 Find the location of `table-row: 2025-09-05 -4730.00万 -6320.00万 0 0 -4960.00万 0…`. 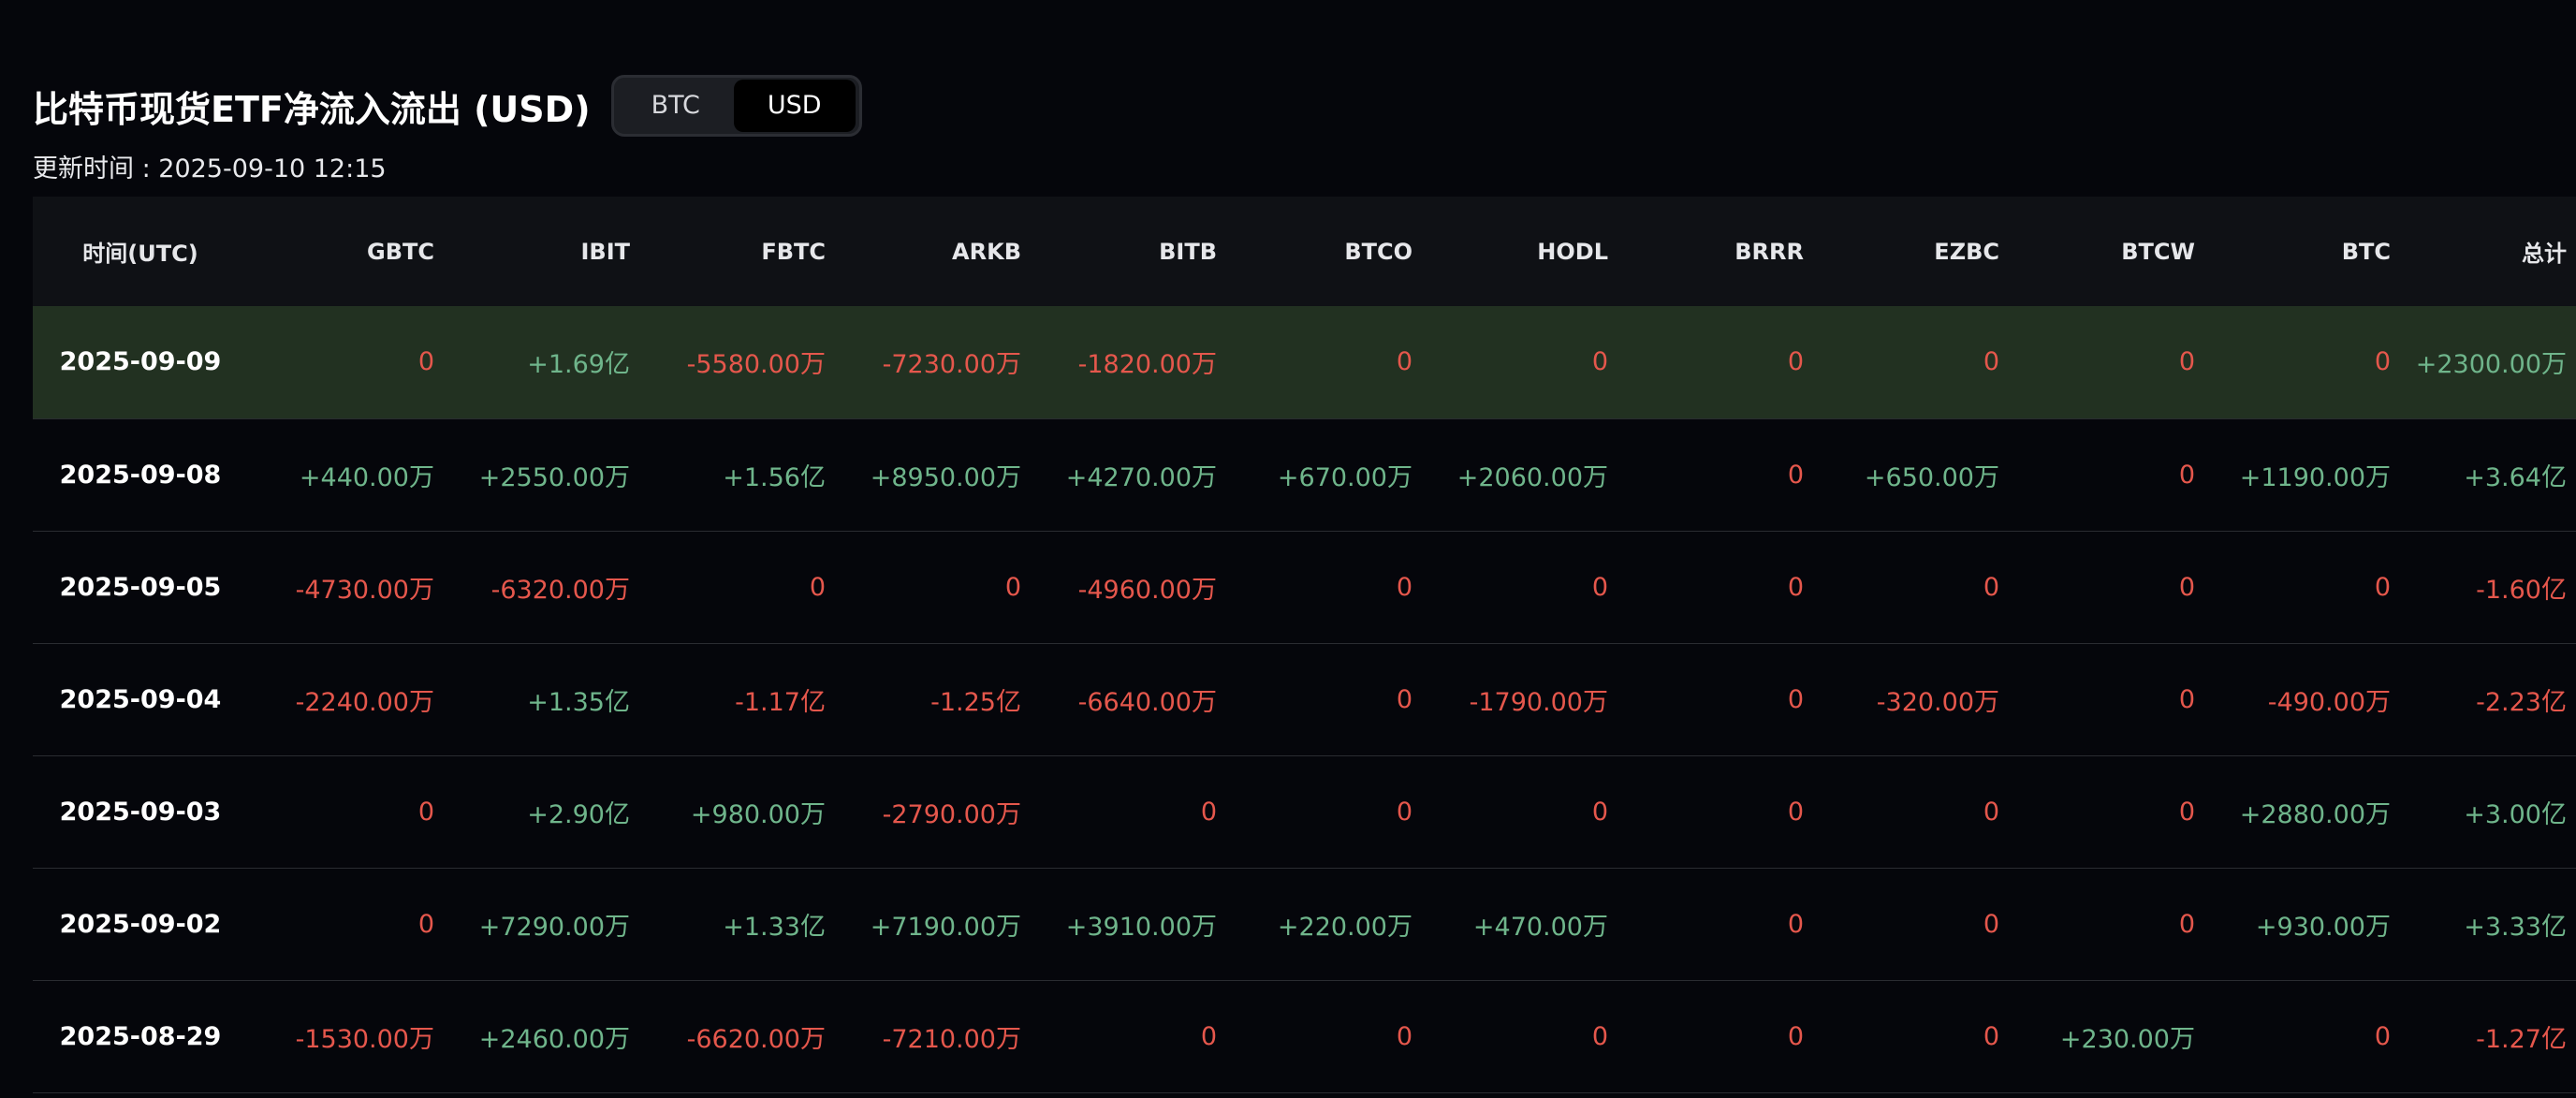

table-row: 2025-09-05 -4730.00万 -6320.00万 0 0 -4960.00万 0… is located at coordinates (1304, 587).